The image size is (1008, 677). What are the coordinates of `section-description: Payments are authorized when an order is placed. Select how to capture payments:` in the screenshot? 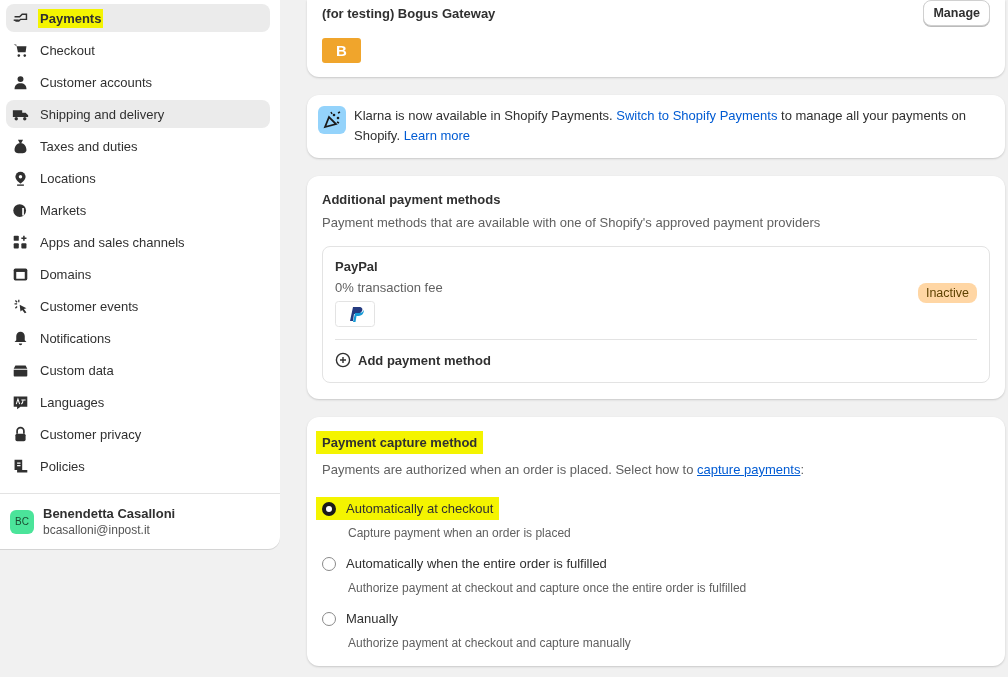 It's located at (563, 469).